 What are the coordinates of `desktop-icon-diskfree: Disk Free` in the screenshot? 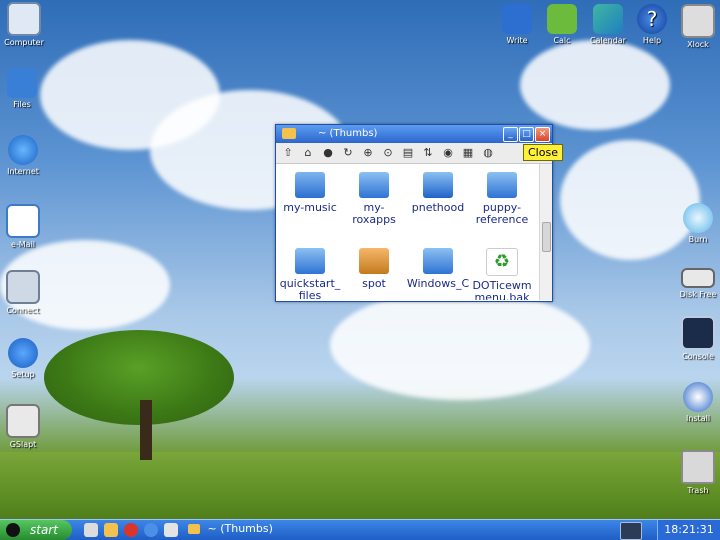 It's located at (695, 280).